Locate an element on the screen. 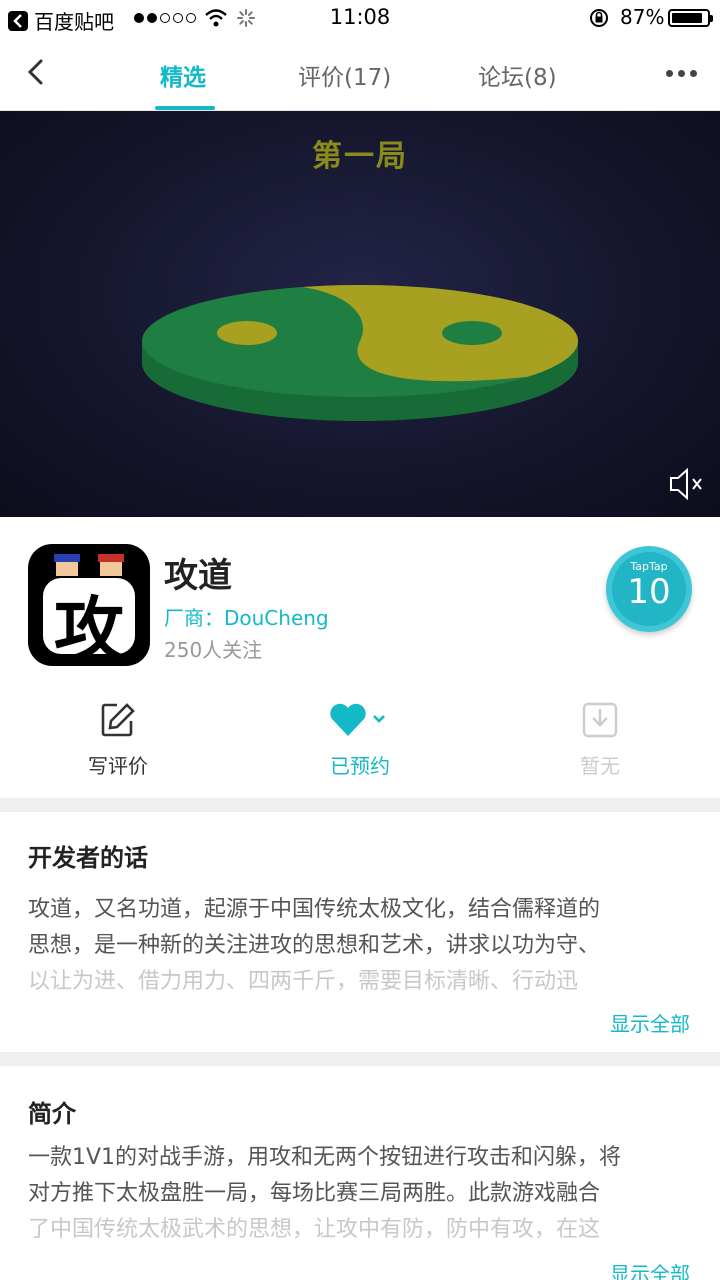 The image size is (720, 1280). developer-note-show-all: 显示全部 is located at coordinates (625, 1022).